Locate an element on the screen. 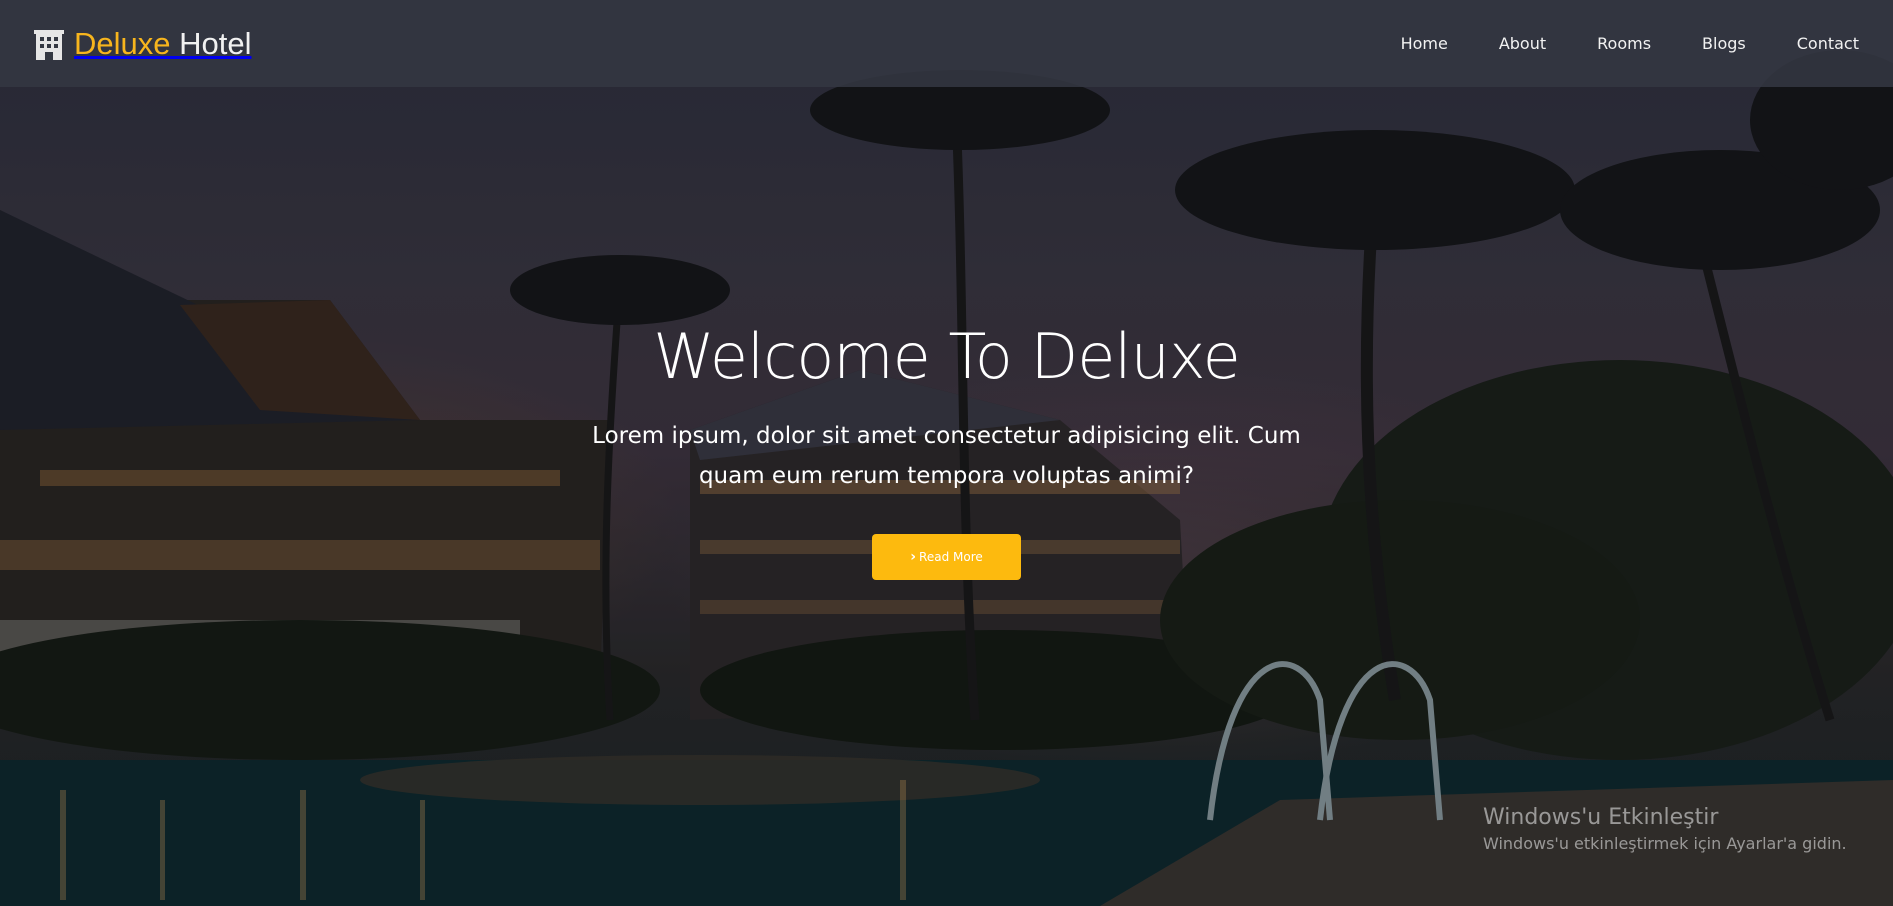 Image resolution: width=1893 pixels, height=906 pixels. brand-logo-link: Deluxe Hotel is located at coordinates (143, 44).